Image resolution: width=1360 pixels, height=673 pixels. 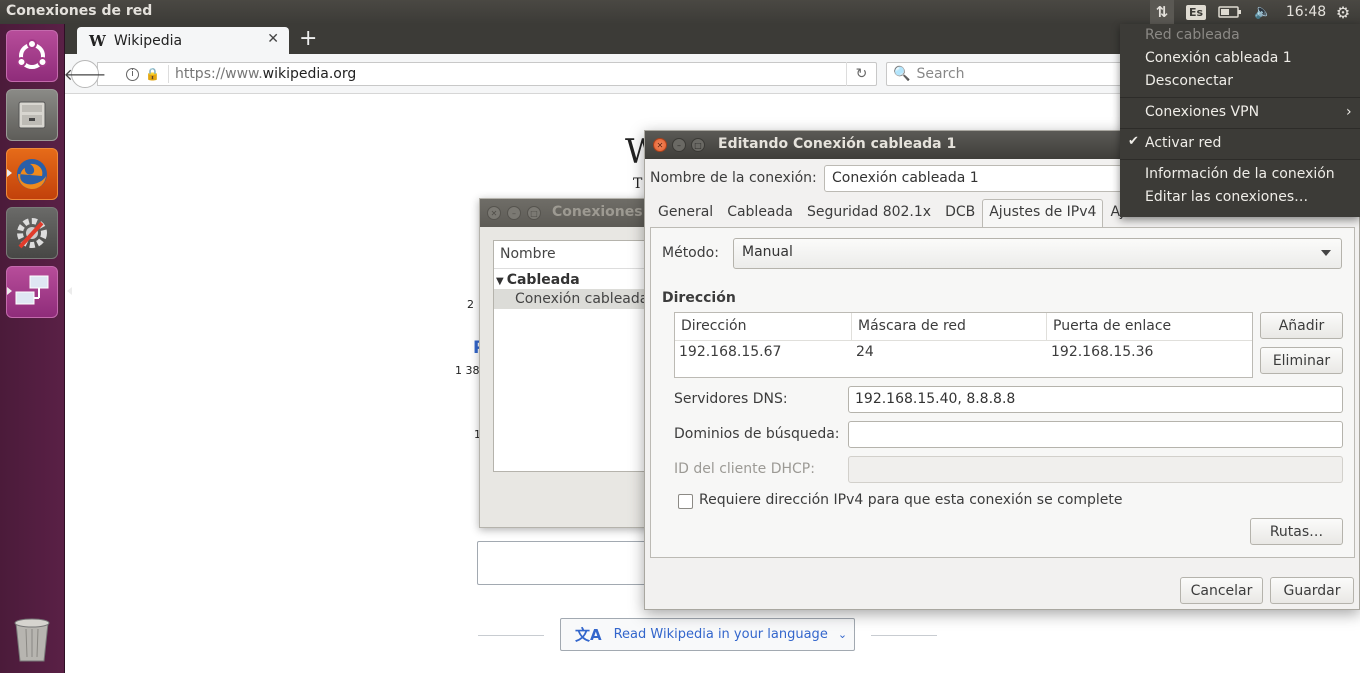 I want to click on column-header-netmask: Máscara de red, so click(x=949, y=326).